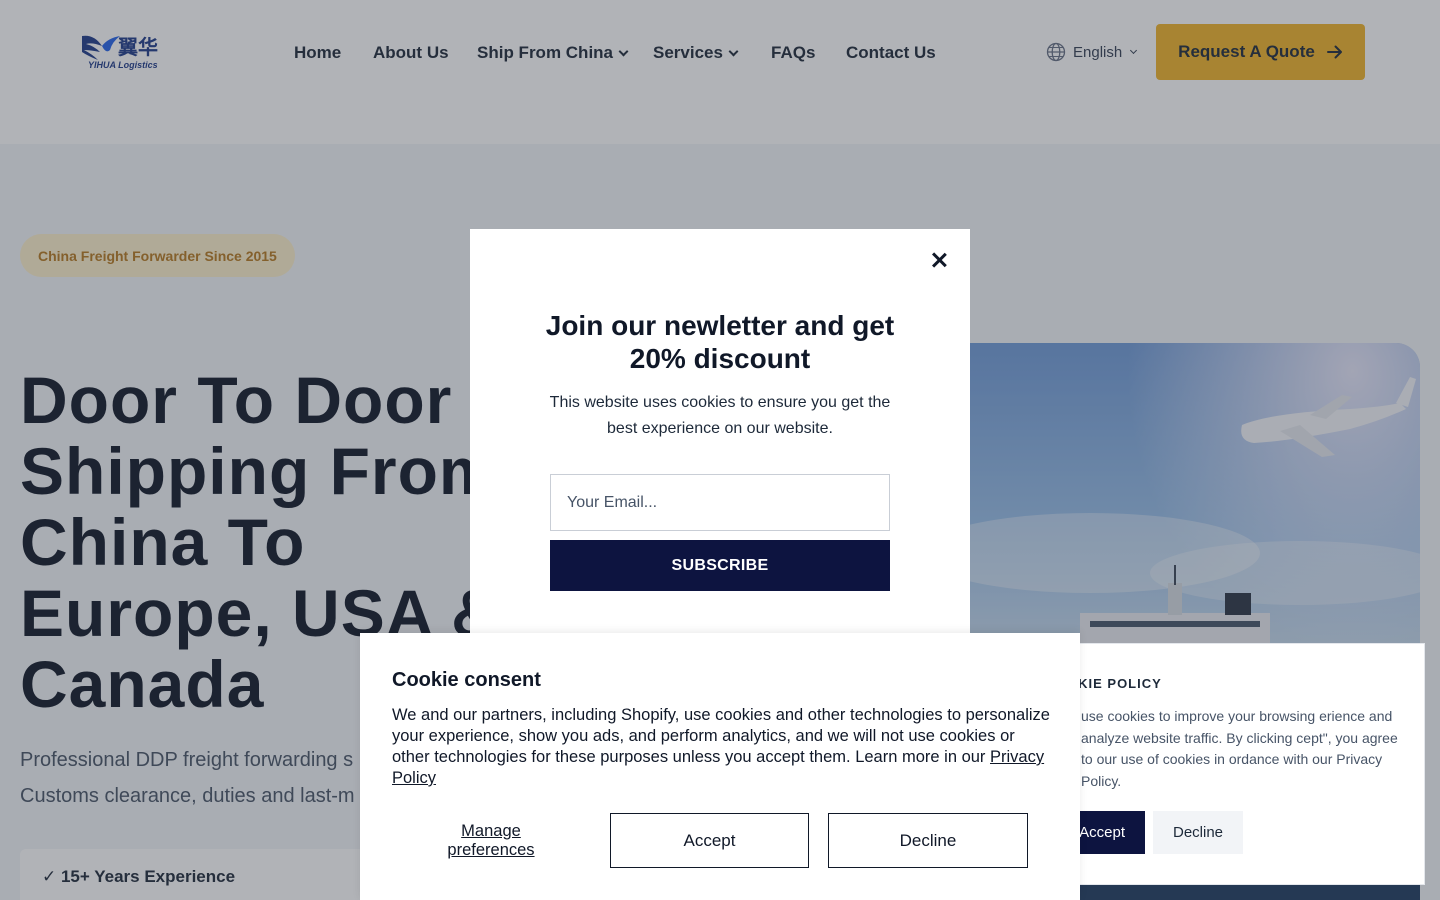 The height and width of the screenshot is (900, 1440). I want to click on cookie-policy-decline-label: Decline, so click(1198, 832).